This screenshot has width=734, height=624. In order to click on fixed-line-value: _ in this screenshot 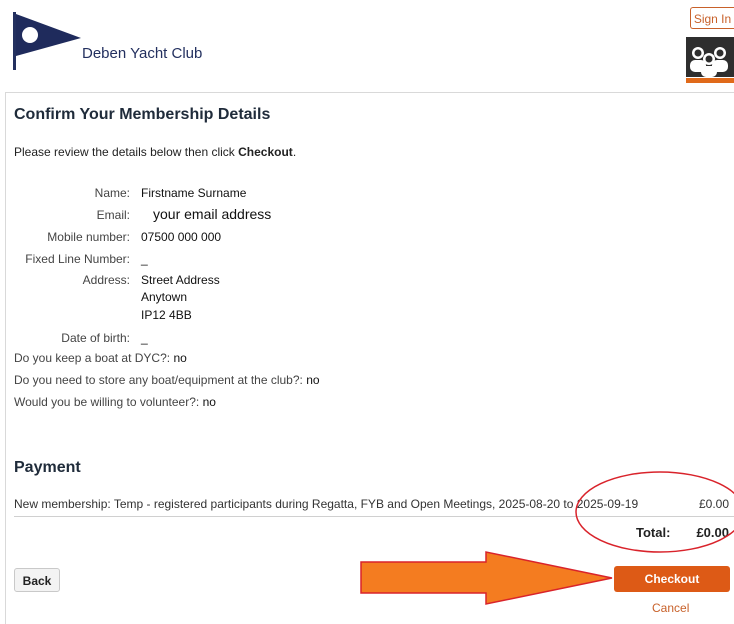, I will do `click(144, 259)`.